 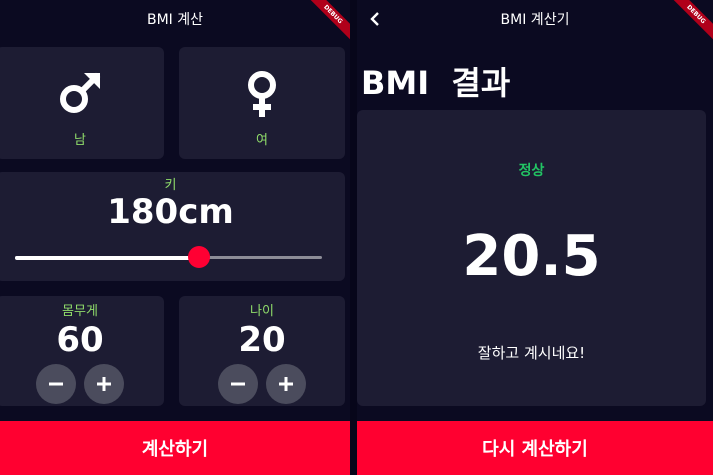 What do you see at coordinates (262, 311) in the screenshot?
I see `age-label: 나이` at bounding box center [262, 311].